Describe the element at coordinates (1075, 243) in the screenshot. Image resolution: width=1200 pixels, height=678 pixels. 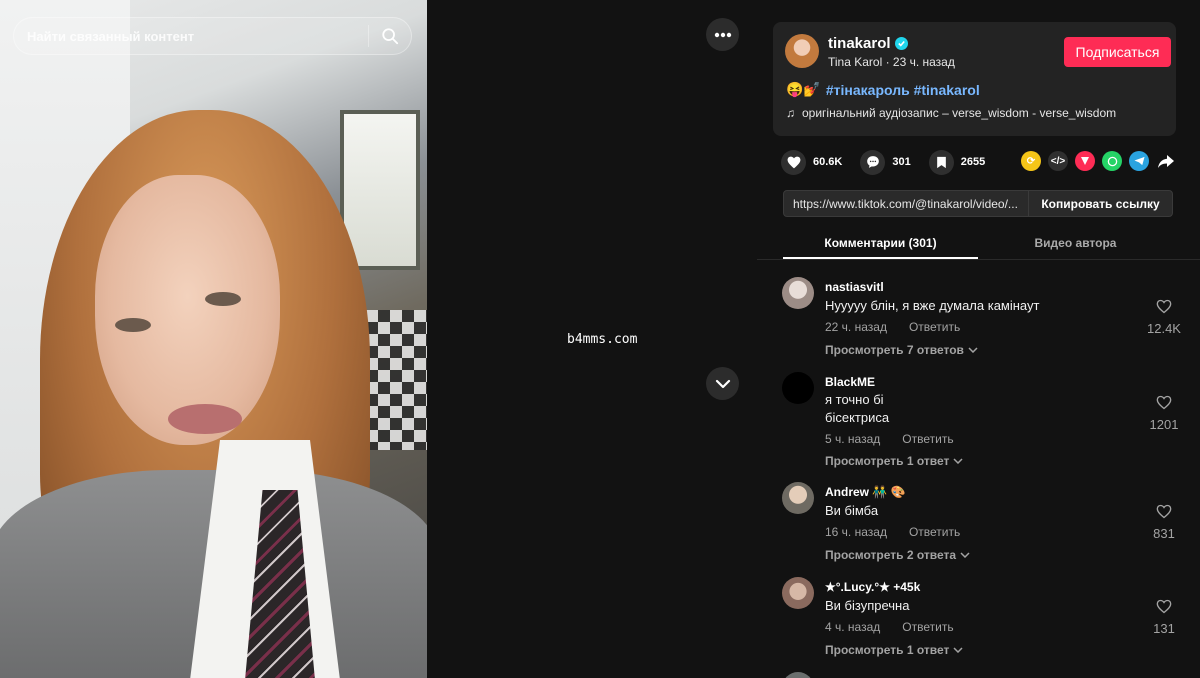
I see `tab-author-videos: Видео автора` at that location.